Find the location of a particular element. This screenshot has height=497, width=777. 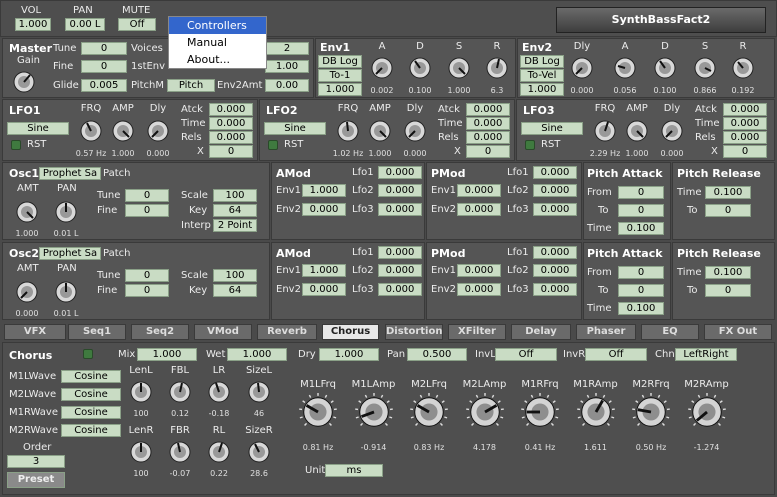

env1-r-knob is located at coordinates (497, 68).